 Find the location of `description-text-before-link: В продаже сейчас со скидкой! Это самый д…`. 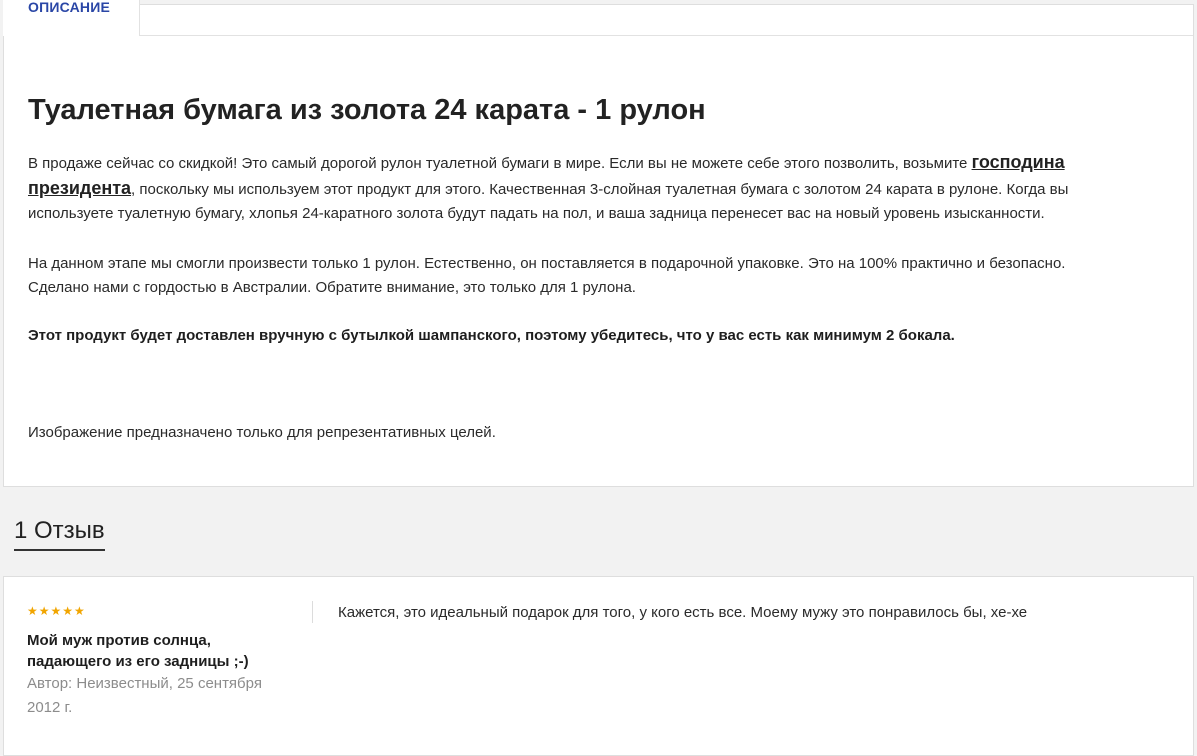

description-text-before-link: В продаже сейчас со скидкой! Это самый д… is located at coordinates (500, 163).